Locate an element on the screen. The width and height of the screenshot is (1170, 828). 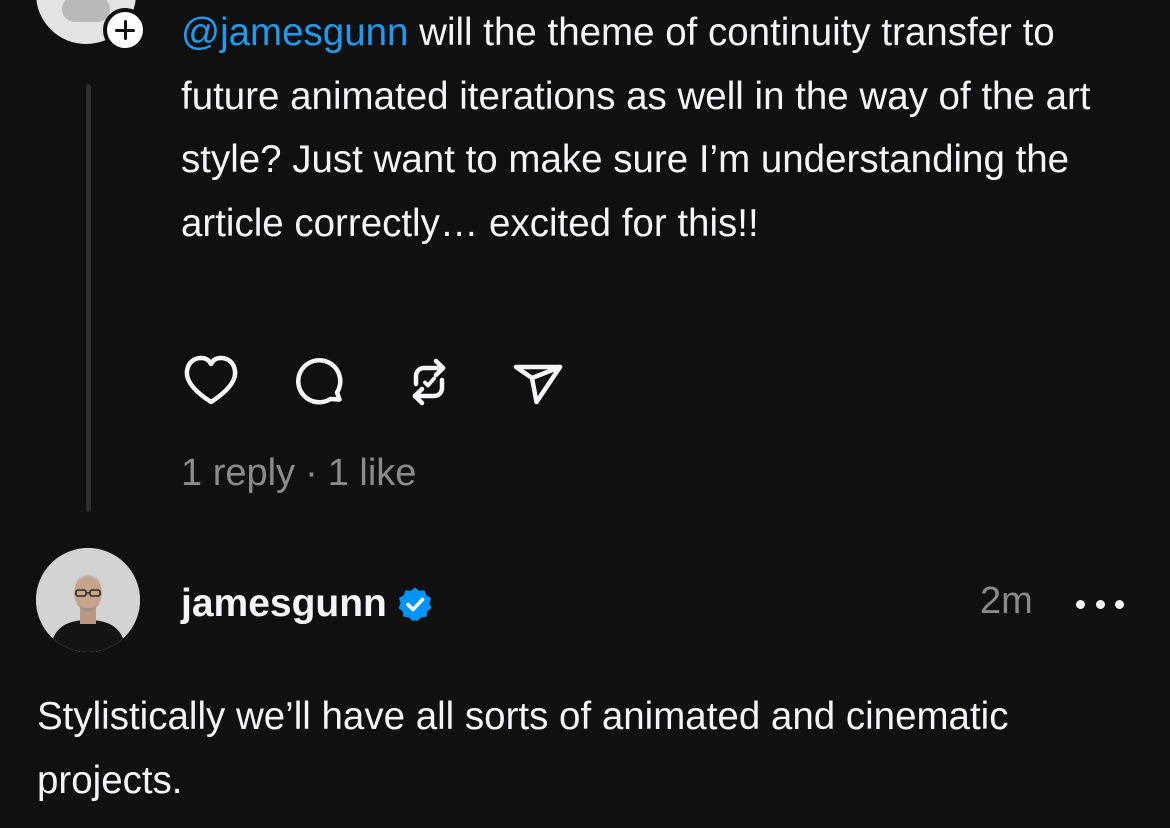
reply-count-link: 1 reply is located at coordinates (238, 473).